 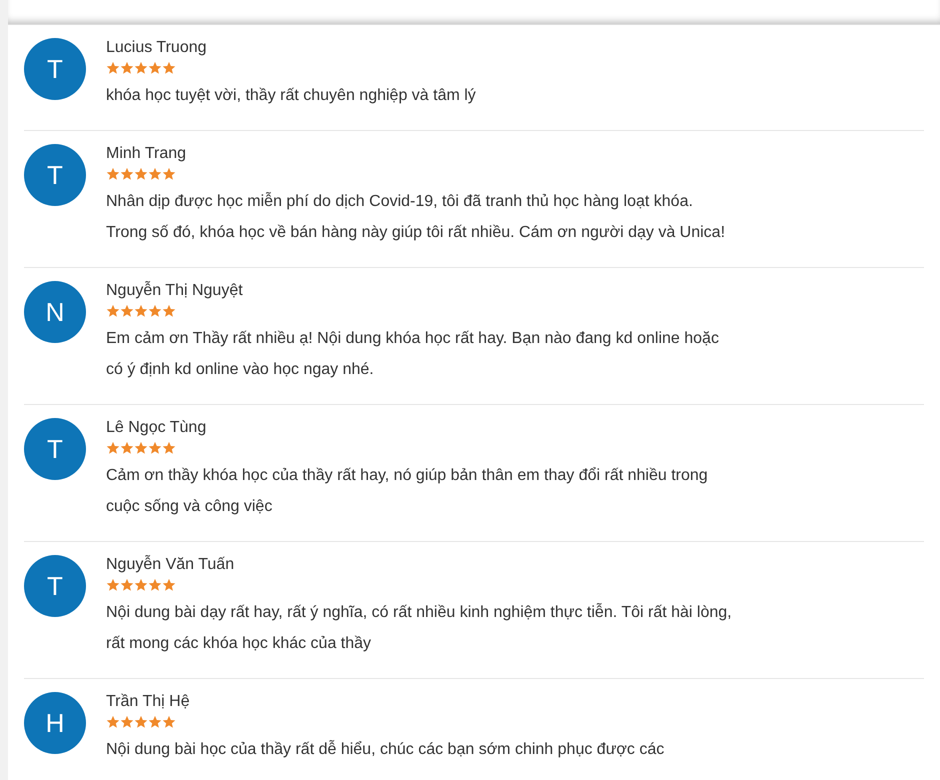 What do you see at coordinates (55, 723) in the screenshot?
I see `avatar: H` at bounding box center [55, 723].